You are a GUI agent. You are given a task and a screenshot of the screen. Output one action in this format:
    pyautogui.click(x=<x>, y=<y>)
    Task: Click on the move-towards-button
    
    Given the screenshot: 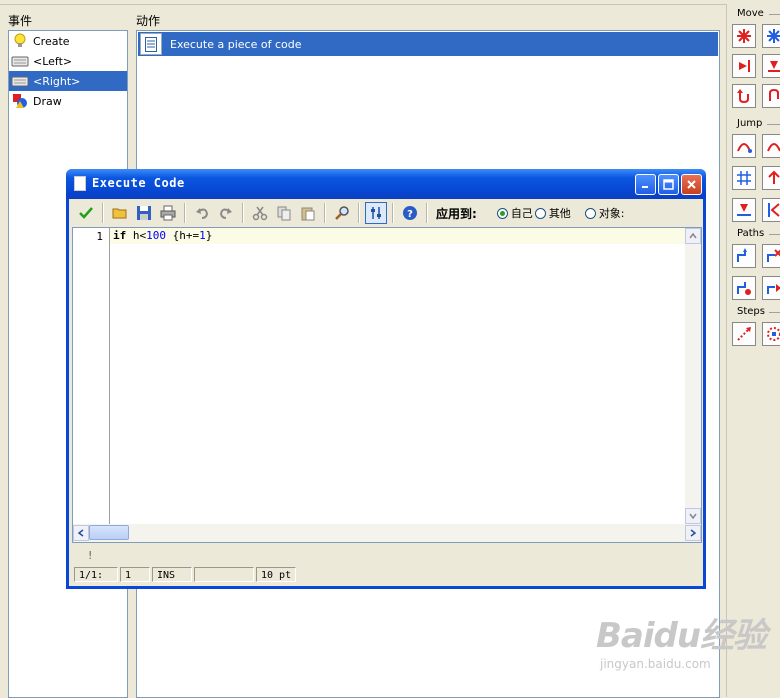 What is the action you would take?
    pyautogui.click(x=744, y=66)
    